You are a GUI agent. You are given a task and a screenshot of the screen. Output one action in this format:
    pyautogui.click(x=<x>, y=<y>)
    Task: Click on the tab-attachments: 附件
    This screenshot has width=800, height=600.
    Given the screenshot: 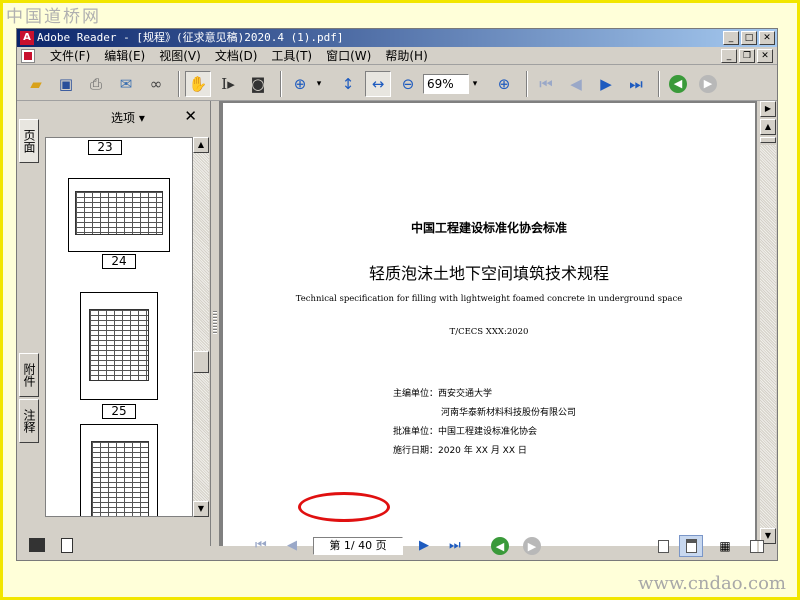 What is the action you would take?
    pyautogui.click(x=29, y=375)
    